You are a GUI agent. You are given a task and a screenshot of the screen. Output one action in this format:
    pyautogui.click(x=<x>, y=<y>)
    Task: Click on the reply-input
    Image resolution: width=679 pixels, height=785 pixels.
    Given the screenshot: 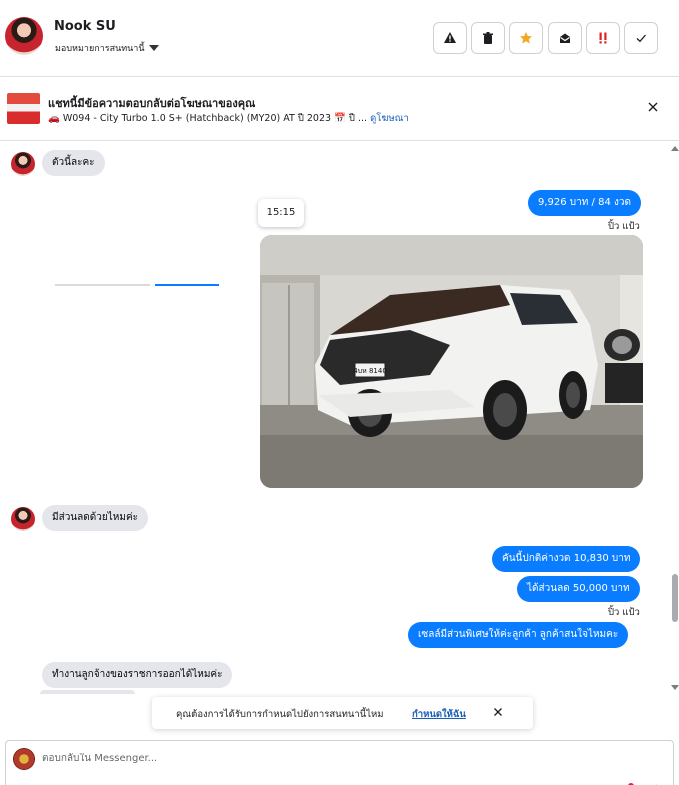 What is the action you would take?
    pyautogui.click(x=242, y=758)
    